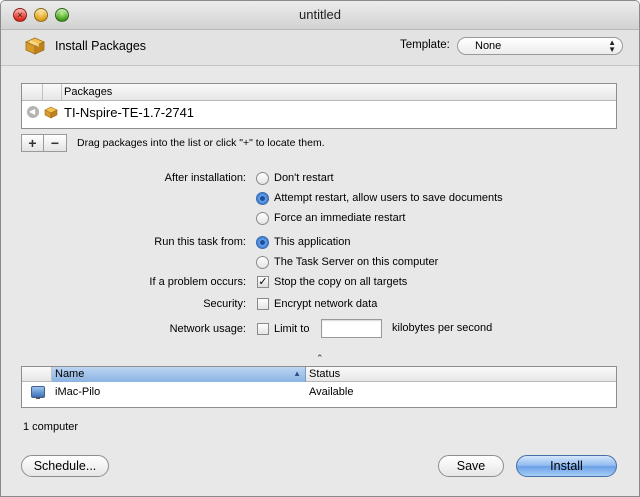  What do you see at coordinates (312, 242) in the screenshot?
I see `radio-label: This application` at bounding box center [312, 242].